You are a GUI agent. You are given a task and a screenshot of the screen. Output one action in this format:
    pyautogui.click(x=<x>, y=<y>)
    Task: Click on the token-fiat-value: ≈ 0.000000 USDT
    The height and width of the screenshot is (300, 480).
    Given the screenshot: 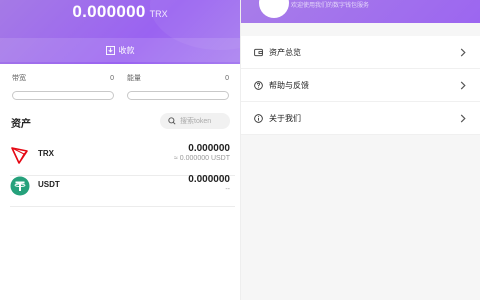 What is the action you would take?
    pyautogui.click(x=202, y=158)
    